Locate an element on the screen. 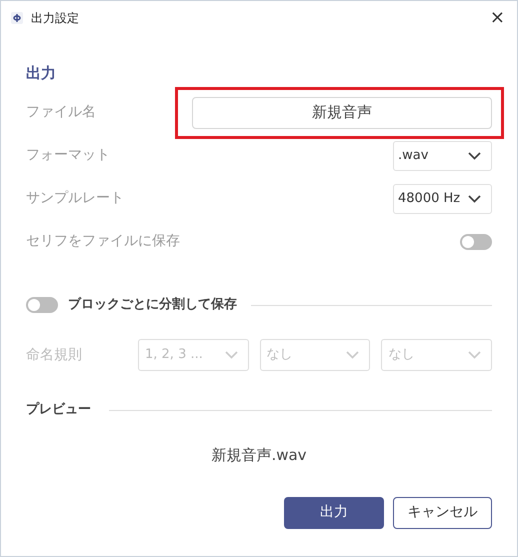 Image resolution: width=518 pixels, height=557 pixels. field-label: セリフをファイルに保存 is located at coordinates (103, 241).